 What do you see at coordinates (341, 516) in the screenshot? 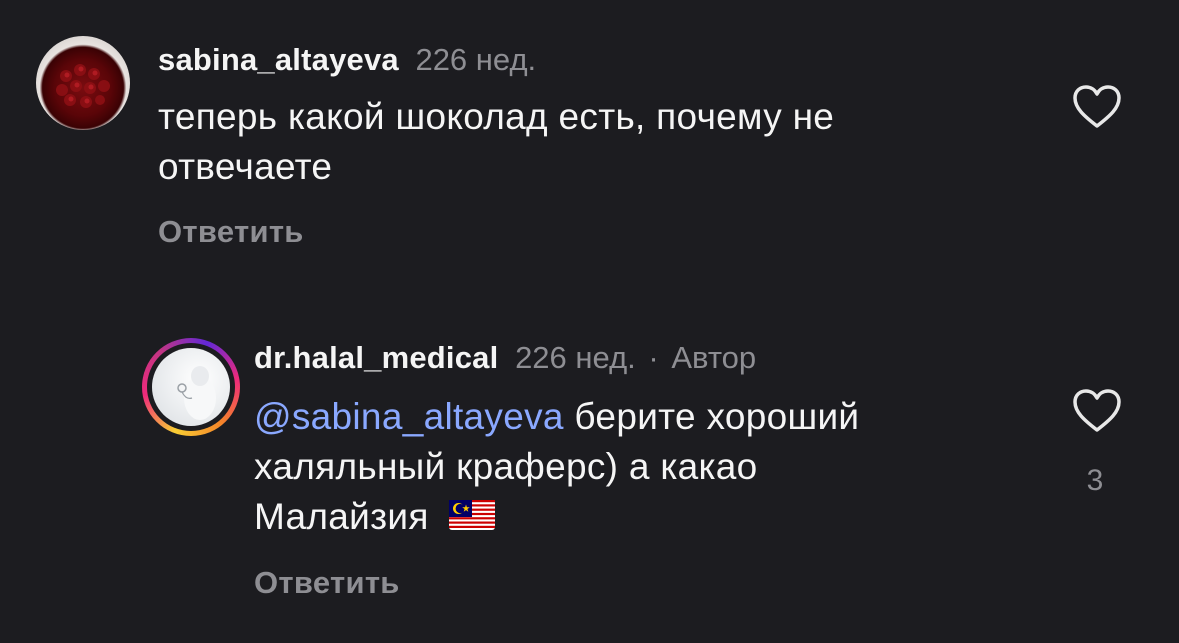
I see `comment-text-segment: Малайзия` at bounding box center [341, 516].